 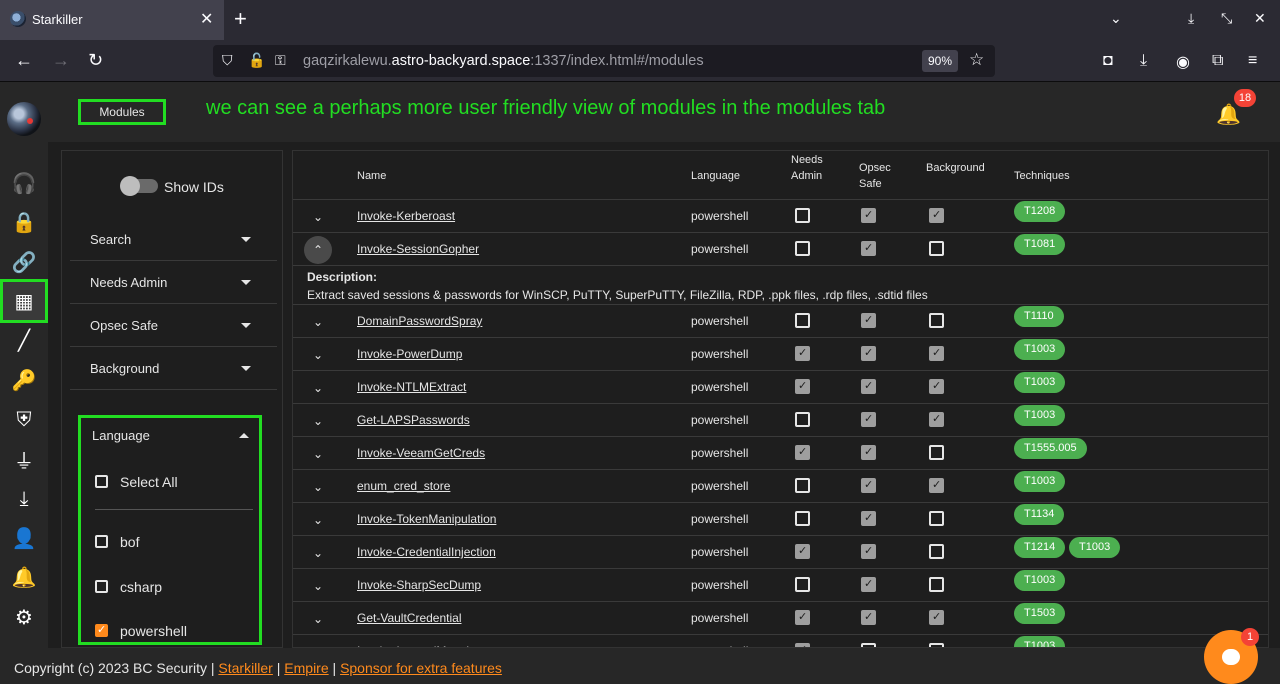 I want to click on table-row: ⌄ Invoke-SharpSecDump powershell T1003, so click(x=780, y=584).